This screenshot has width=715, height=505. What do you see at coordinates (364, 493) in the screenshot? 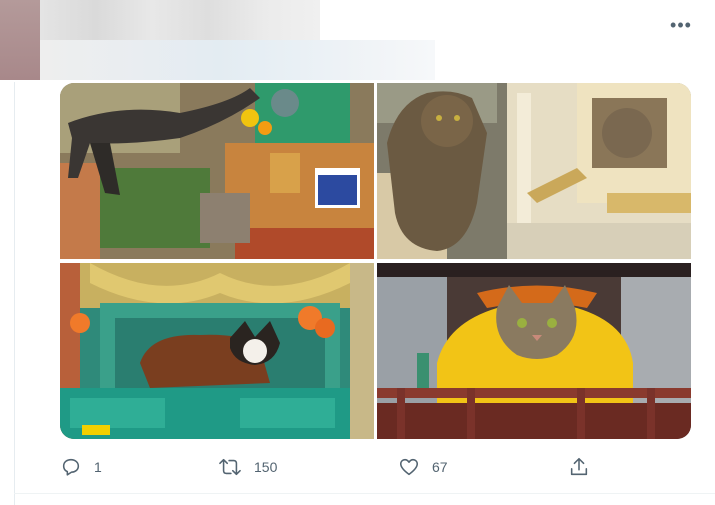
I see `tweet-bottom-divider` at bounding box center [364, 493].